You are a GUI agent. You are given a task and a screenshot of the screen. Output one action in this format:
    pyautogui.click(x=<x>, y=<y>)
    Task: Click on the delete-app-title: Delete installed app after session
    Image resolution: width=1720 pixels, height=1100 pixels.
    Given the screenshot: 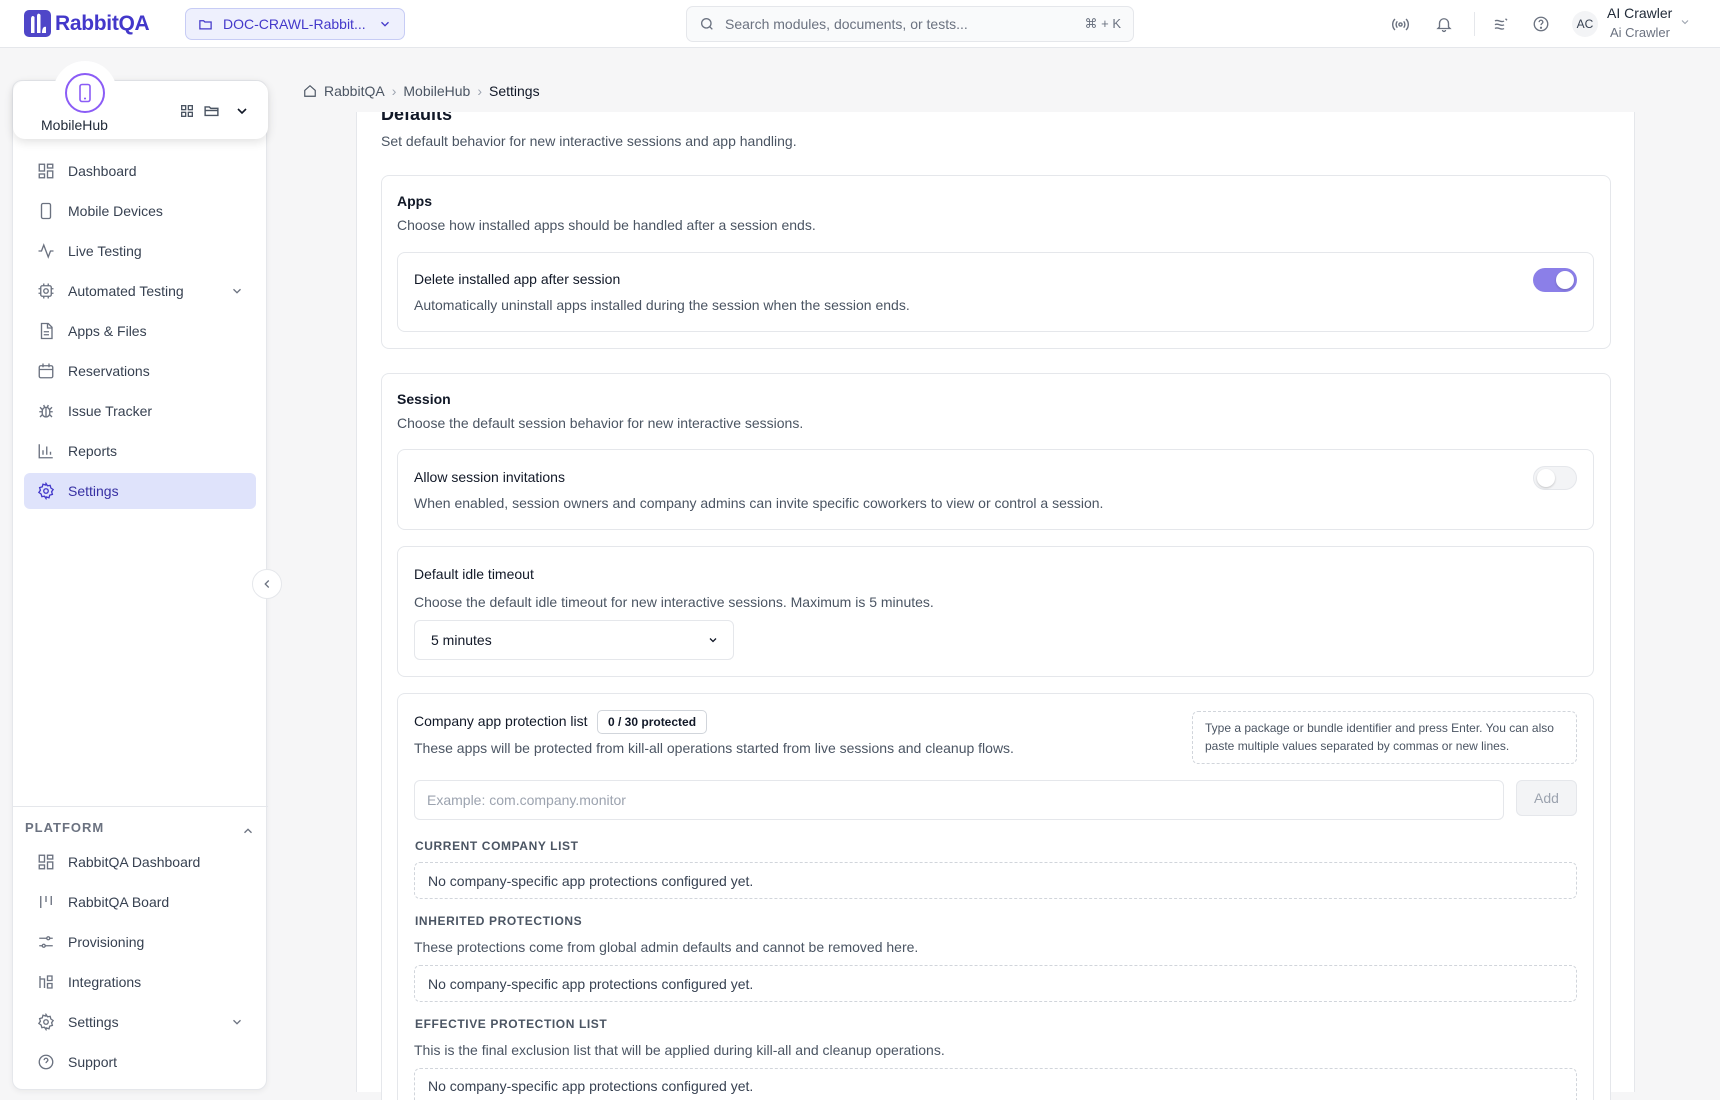 What is the action you would take?
    pyautogui.click(x=517, y=279)
    